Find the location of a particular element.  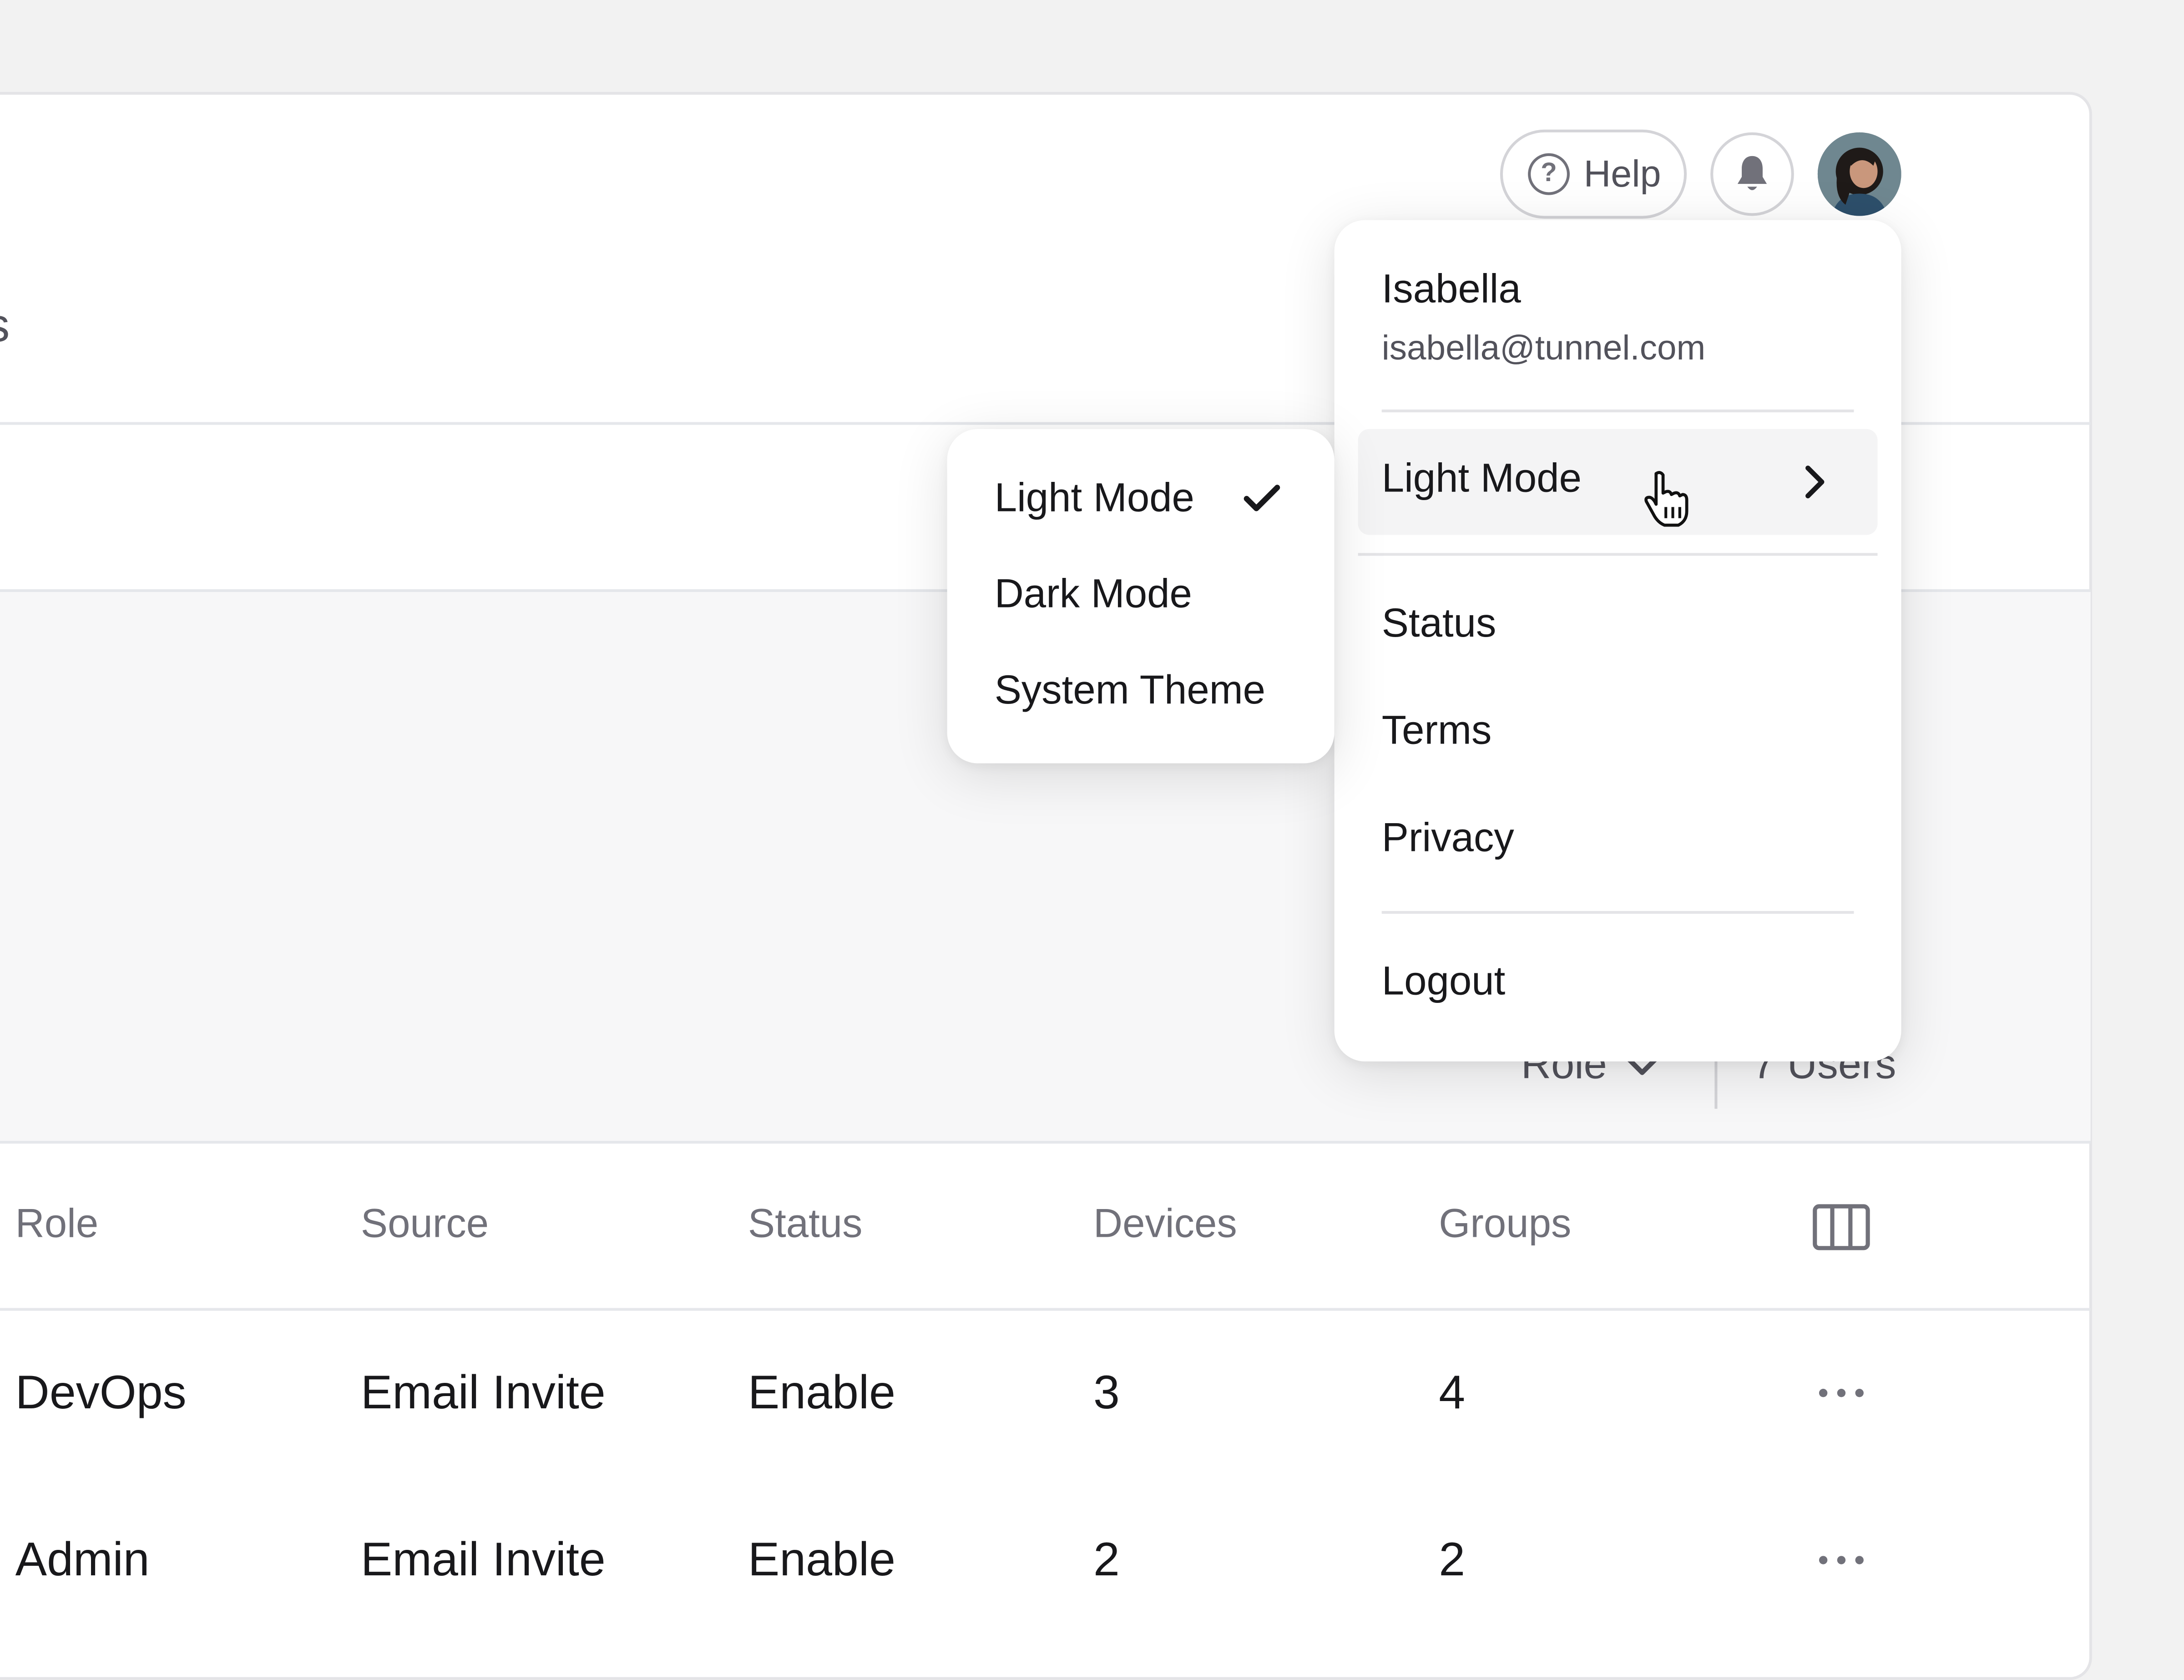

hand-pointer-icon is located at coordinates (1667, 499).